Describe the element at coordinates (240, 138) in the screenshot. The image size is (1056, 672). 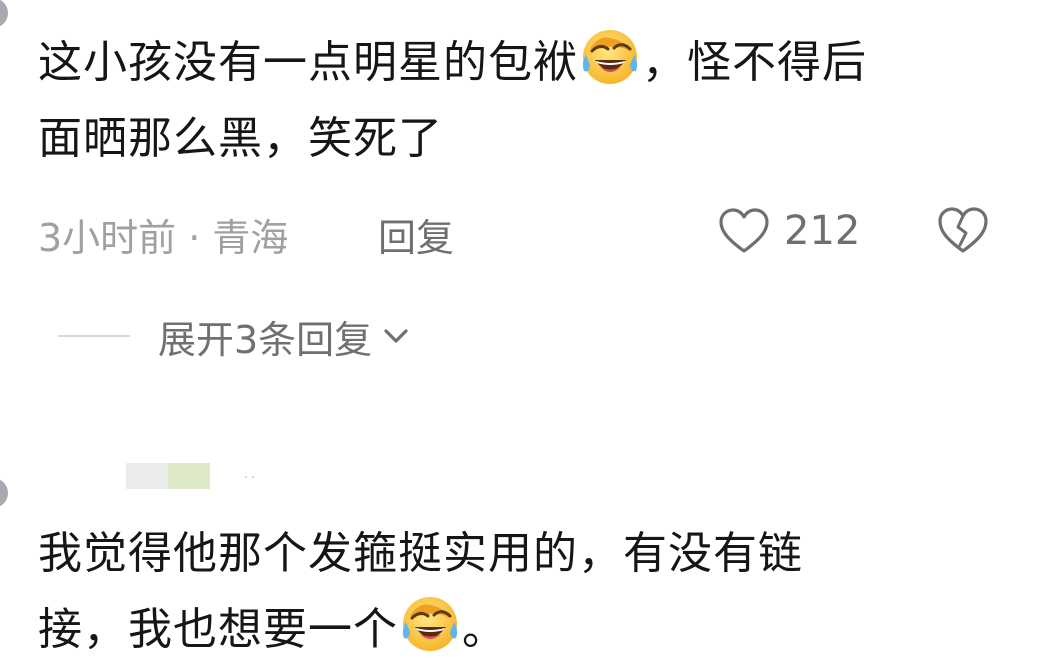
I see `comment-line: 面晒那么黑，笑死了` at that location.